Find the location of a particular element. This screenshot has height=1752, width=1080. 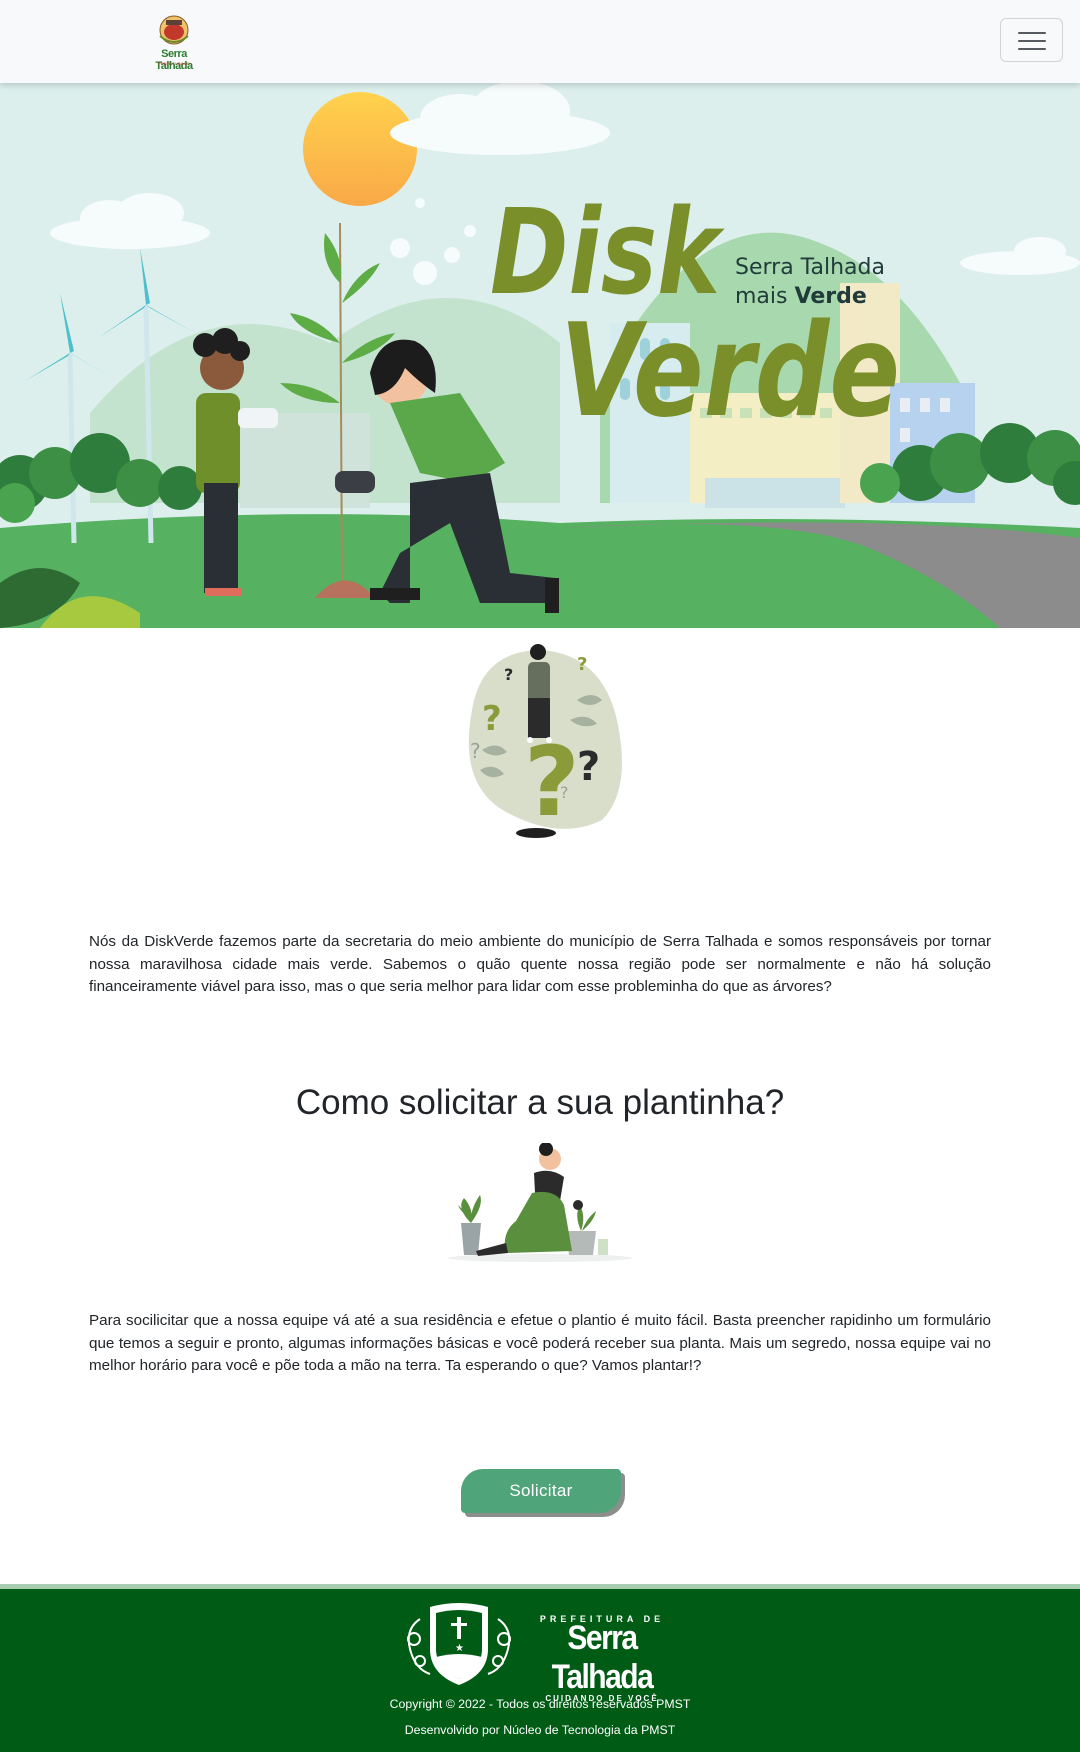

footer-brand-name: Serra Talhada is located at coordinates (602, 1657).